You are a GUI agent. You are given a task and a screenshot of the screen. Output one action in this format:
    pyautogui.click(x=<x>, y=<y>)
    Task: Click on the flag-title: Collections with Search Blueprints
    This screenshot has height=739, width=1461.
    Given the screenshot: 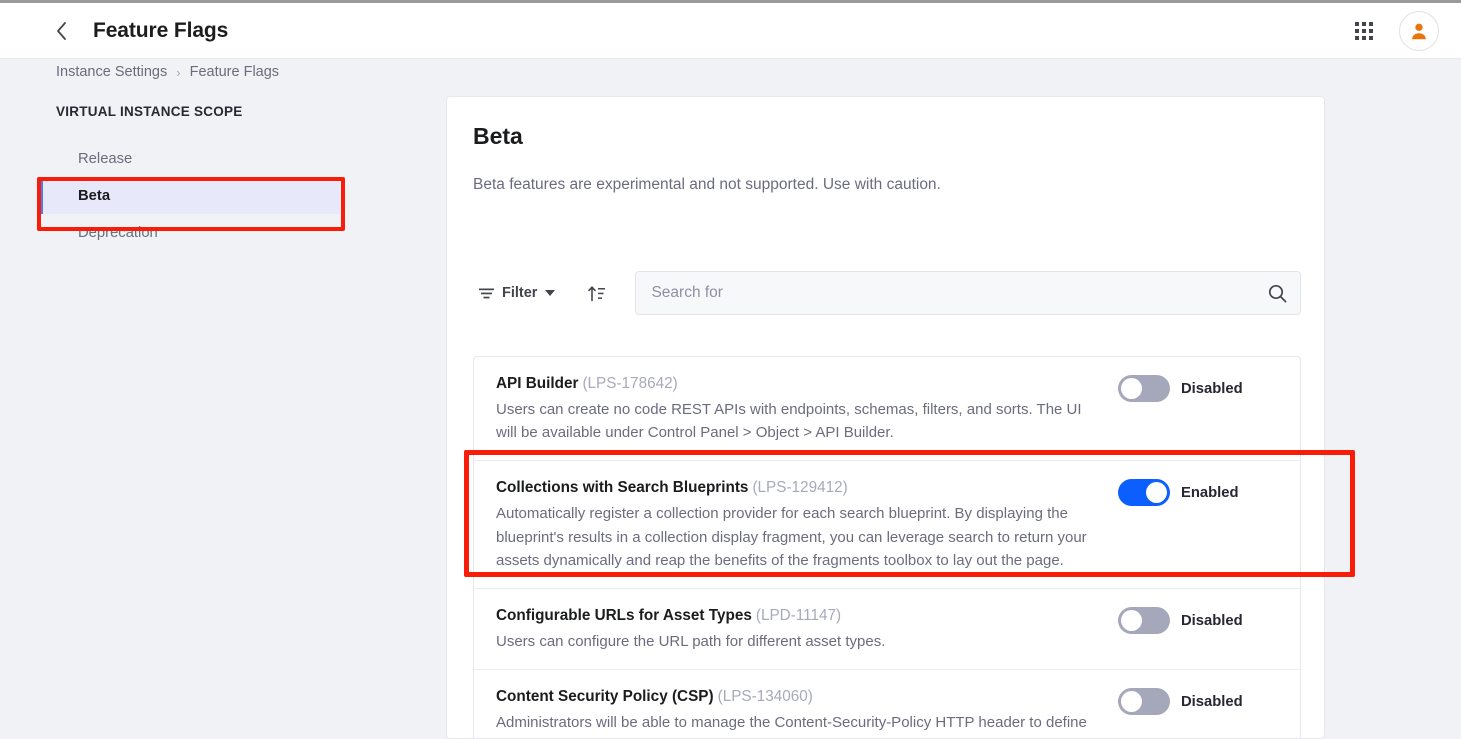 What is the action you would take?
    pyautogui.click(x=622, y=488)
    